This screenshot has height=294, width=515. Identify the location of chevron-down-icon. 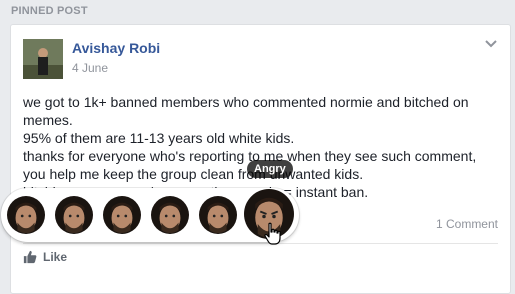
(491, 44).